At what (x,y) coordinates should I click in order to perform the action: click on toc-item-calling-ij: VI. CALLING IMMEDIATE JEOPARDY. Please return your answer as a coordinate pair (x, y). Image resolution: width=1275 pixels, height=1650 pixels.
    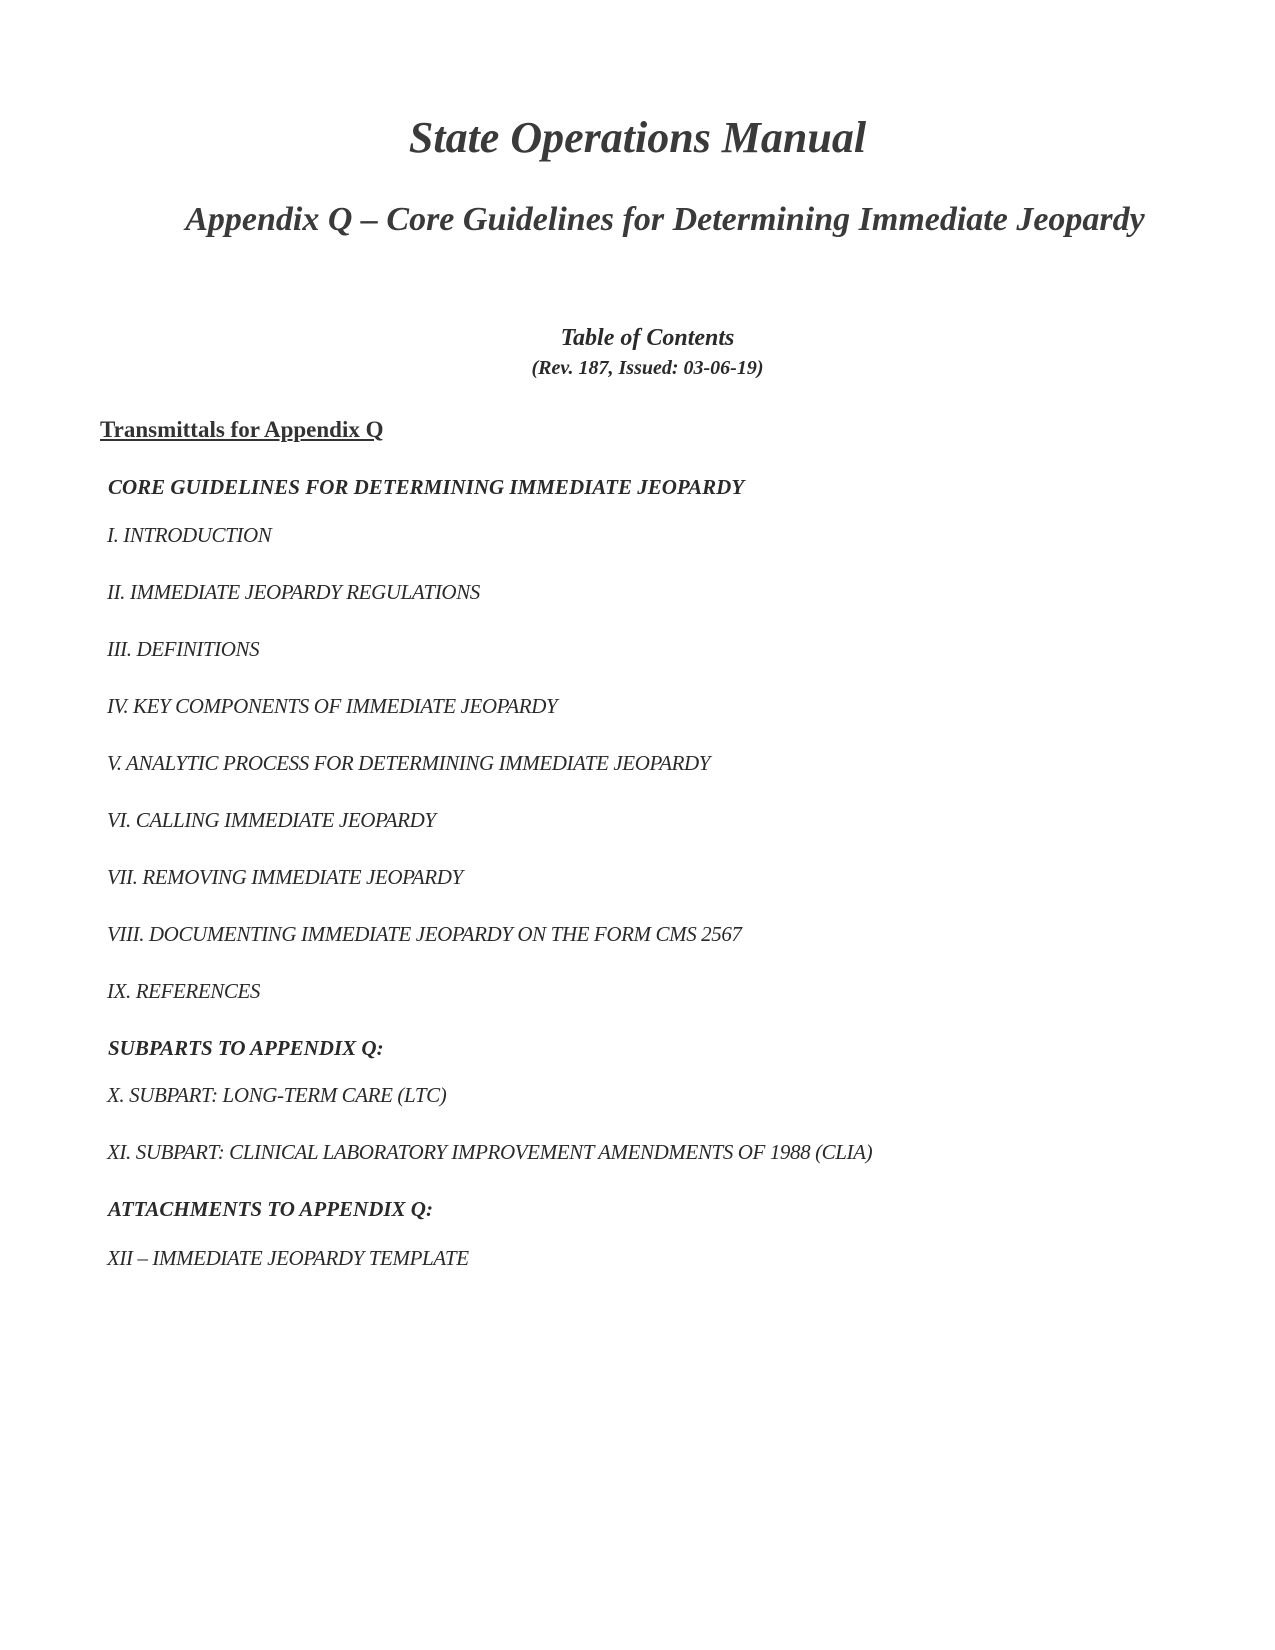
    Looking at the image, I should click on (271, 820).